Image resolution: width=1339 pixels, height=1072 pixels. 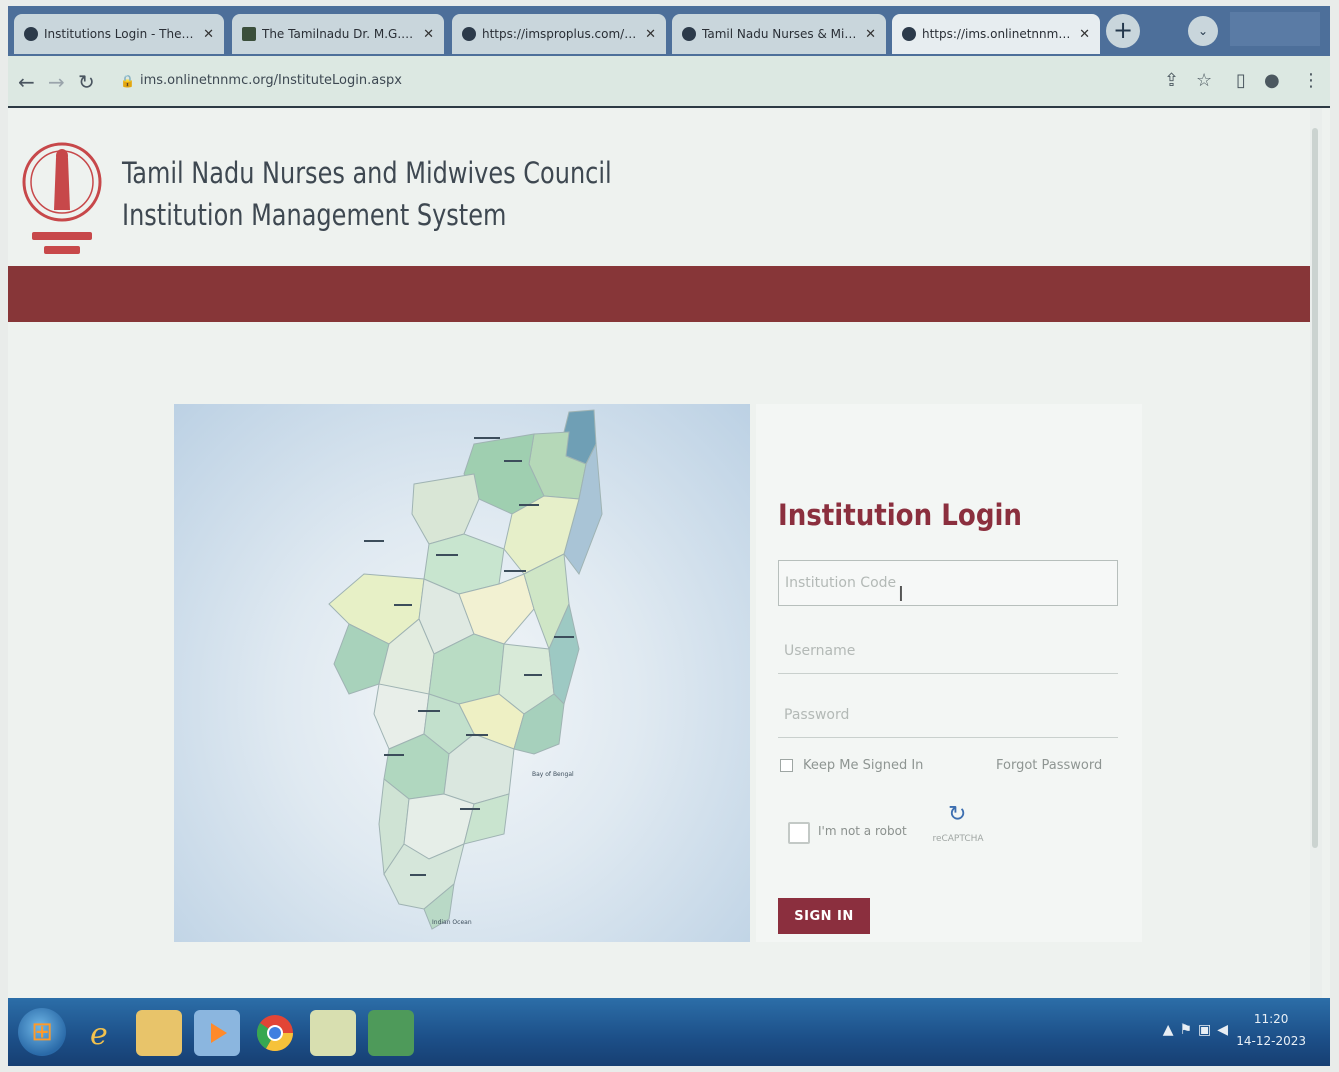 What do you see at coordinates (159, 1033) in the screenshot?
I see `file-explorer-icon` at bounding box center [159, 1033].